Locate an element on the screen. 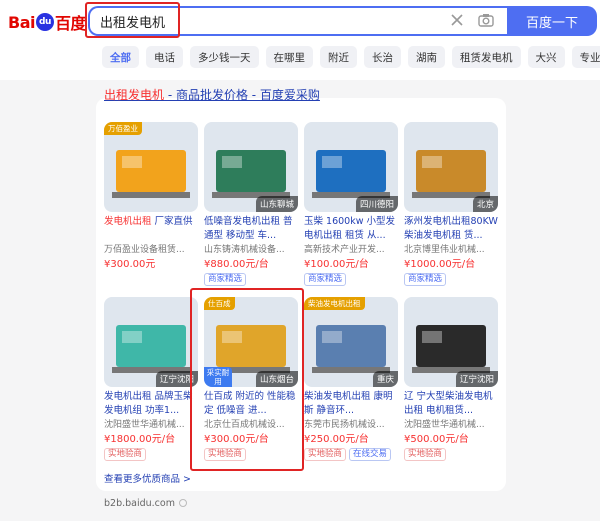 The width and height of the screenshot is (600, 521). generator-image is located at coordinates (151, 167).